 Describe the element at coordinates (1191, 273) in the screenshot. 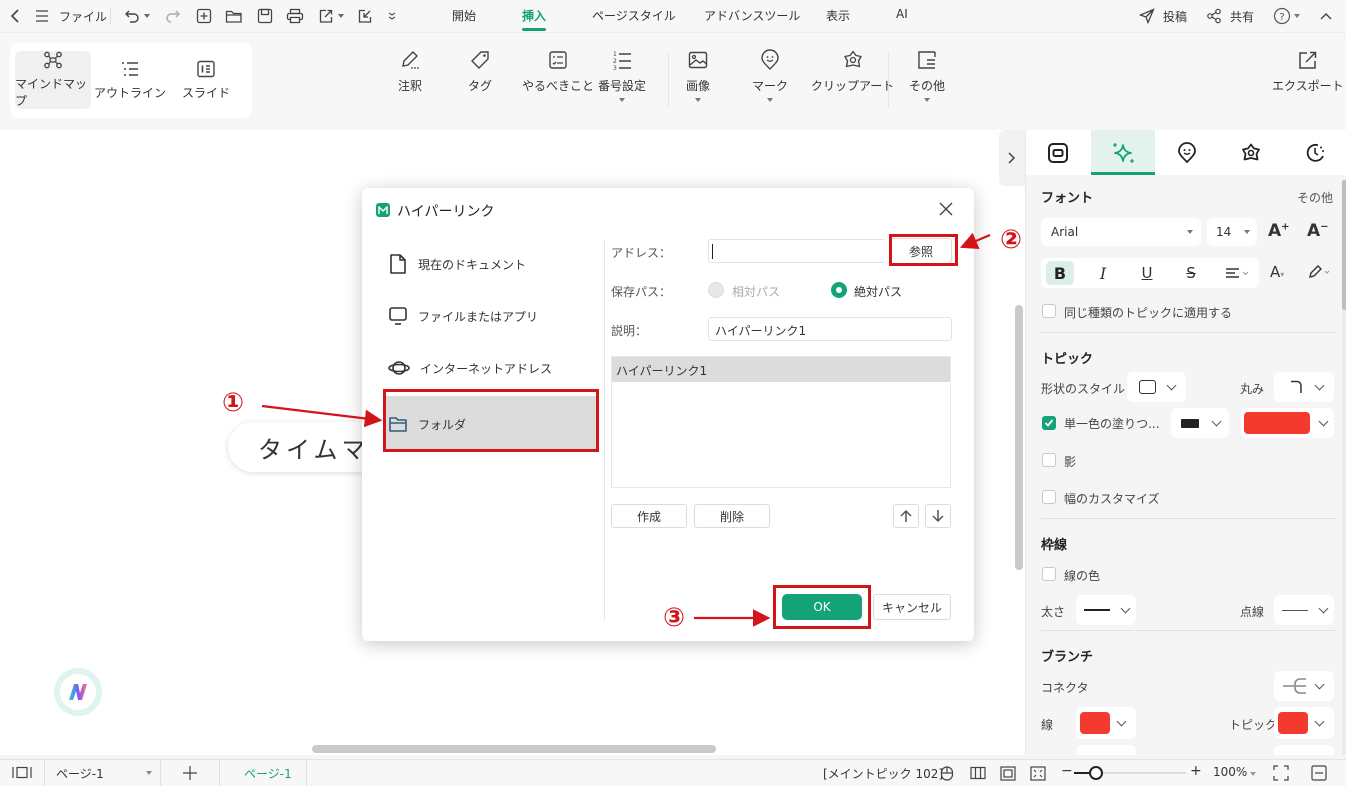

I see `strikethrough-button: S` at that location.